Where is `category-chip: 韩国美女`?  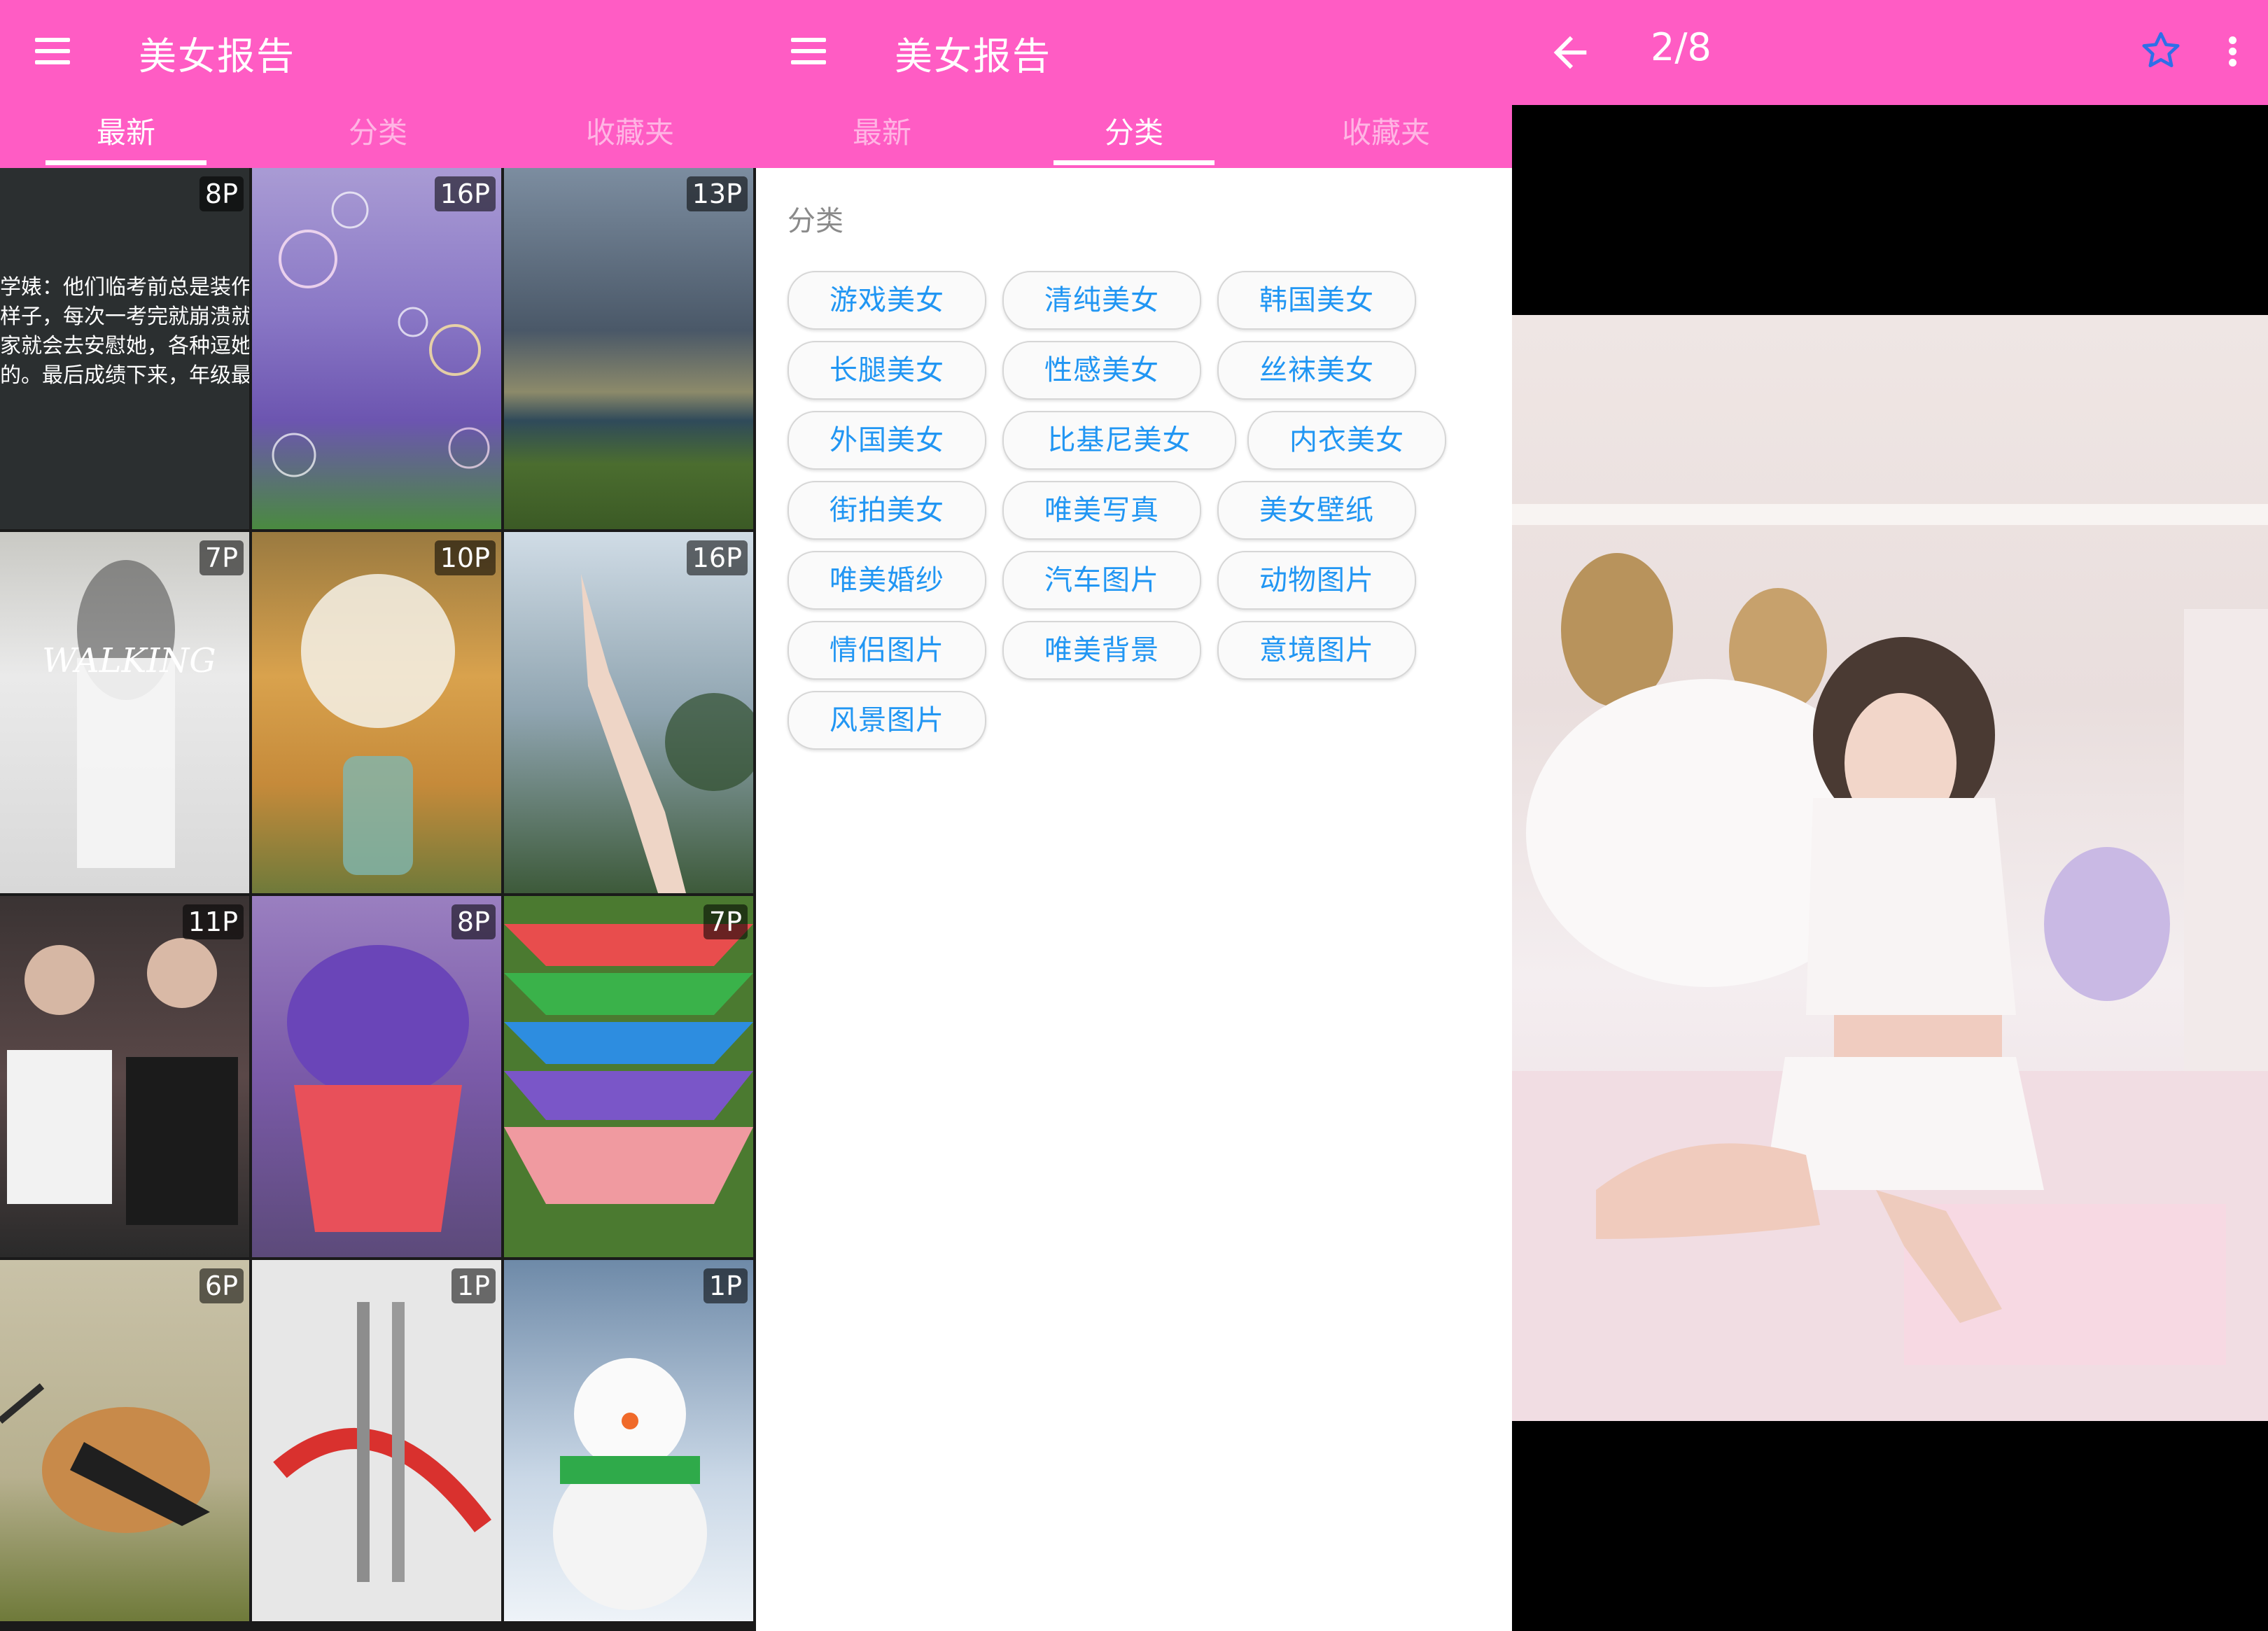 category-chip: 韩国美女 is located at coordinates (1316, 300).